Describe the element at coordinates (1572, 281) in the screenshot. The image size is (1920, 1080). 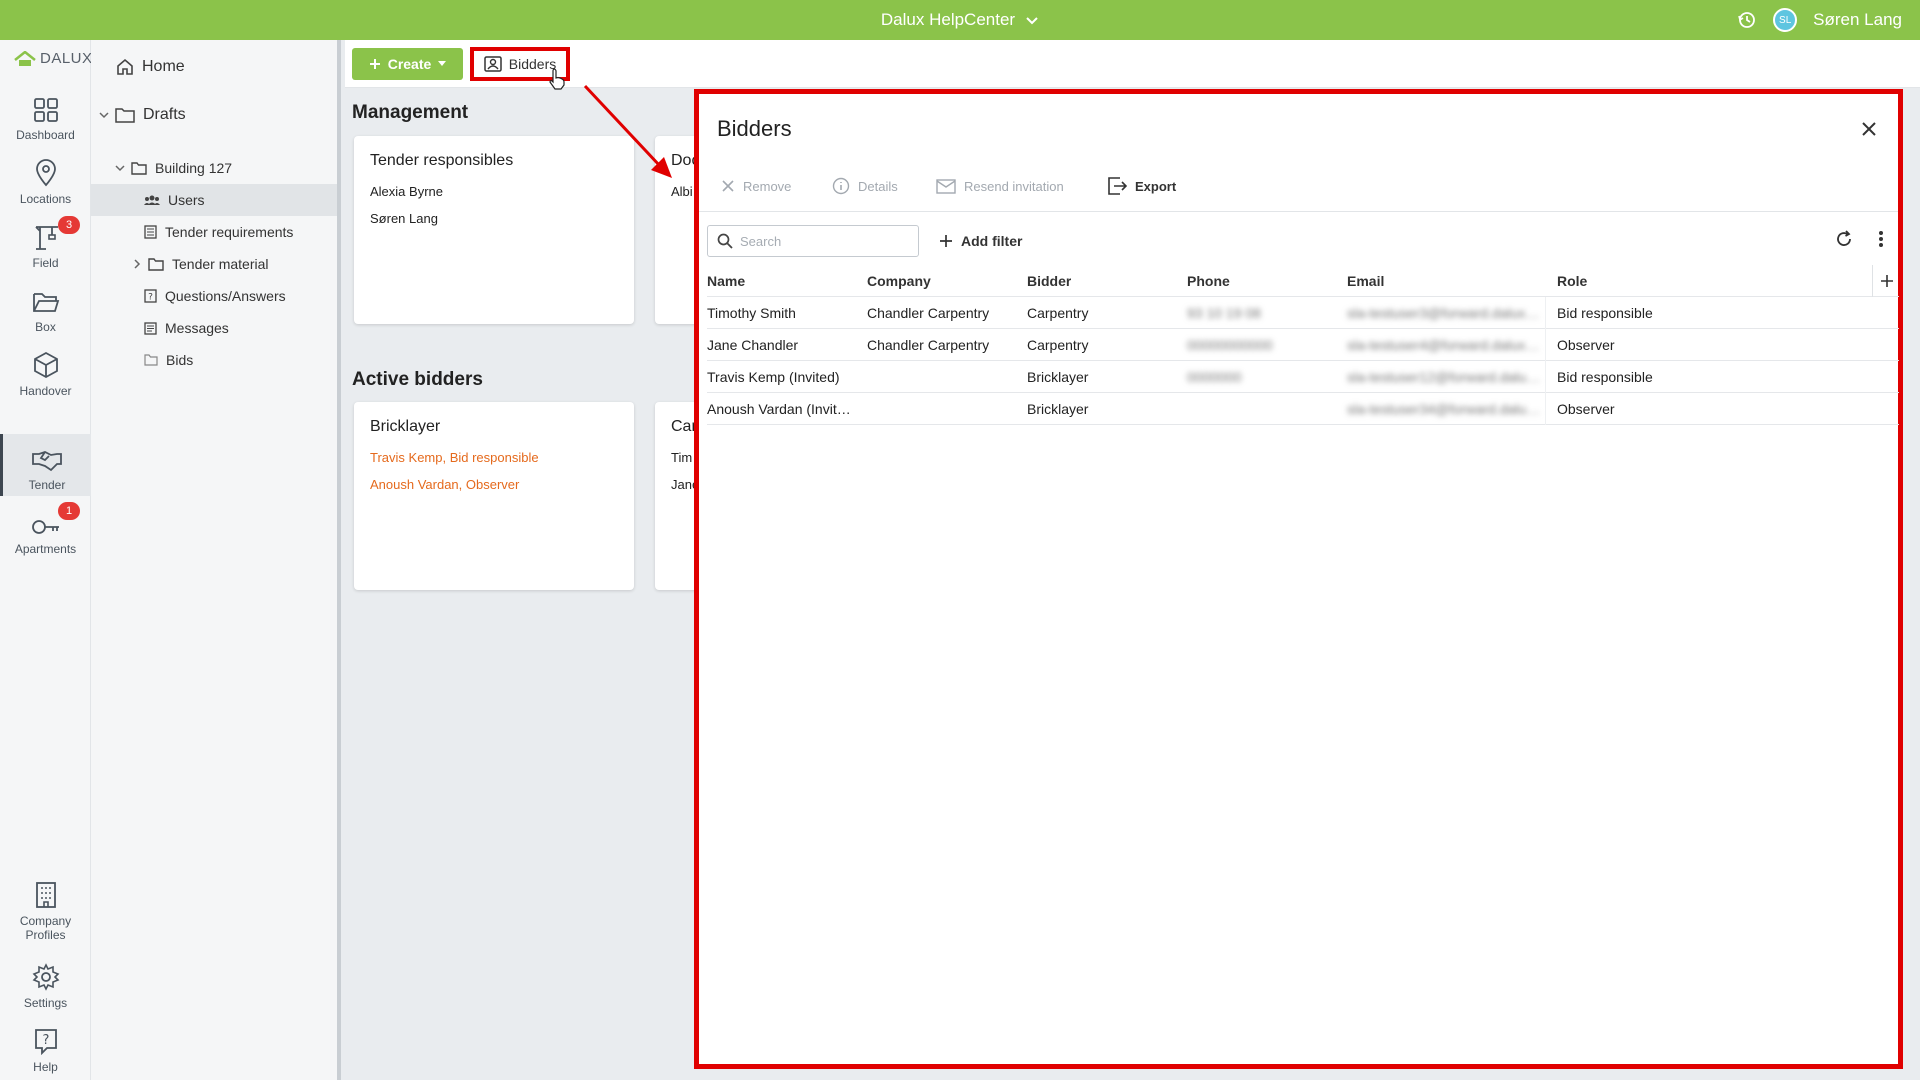
I see `column-header-role: Role` at that location.